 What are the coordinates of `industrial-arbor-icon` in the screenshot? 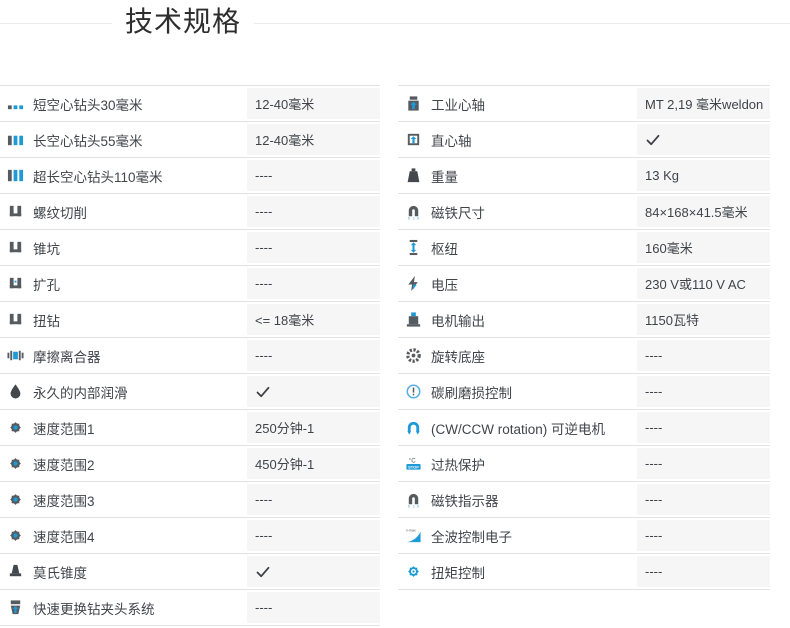 It's located at (413, 103).